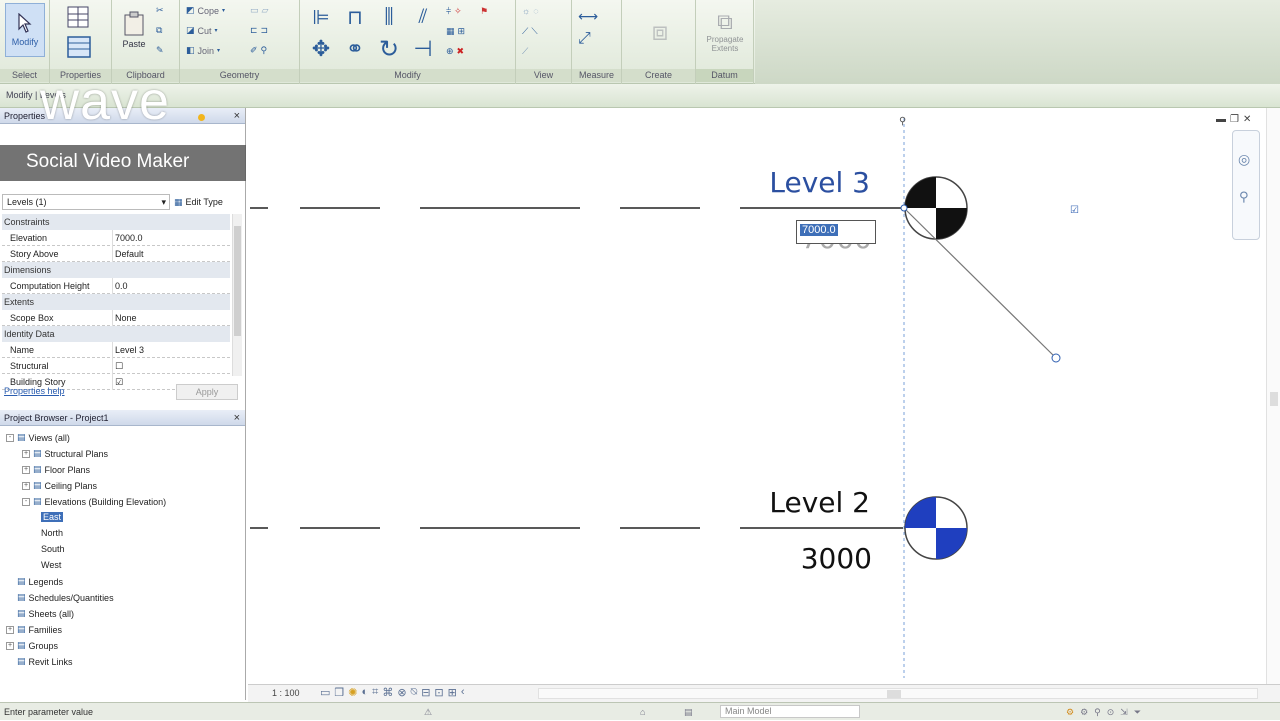 The height and width of the screenshot is (721, 1280). I want to click on browser-tree-item: South, so click(51, 549).